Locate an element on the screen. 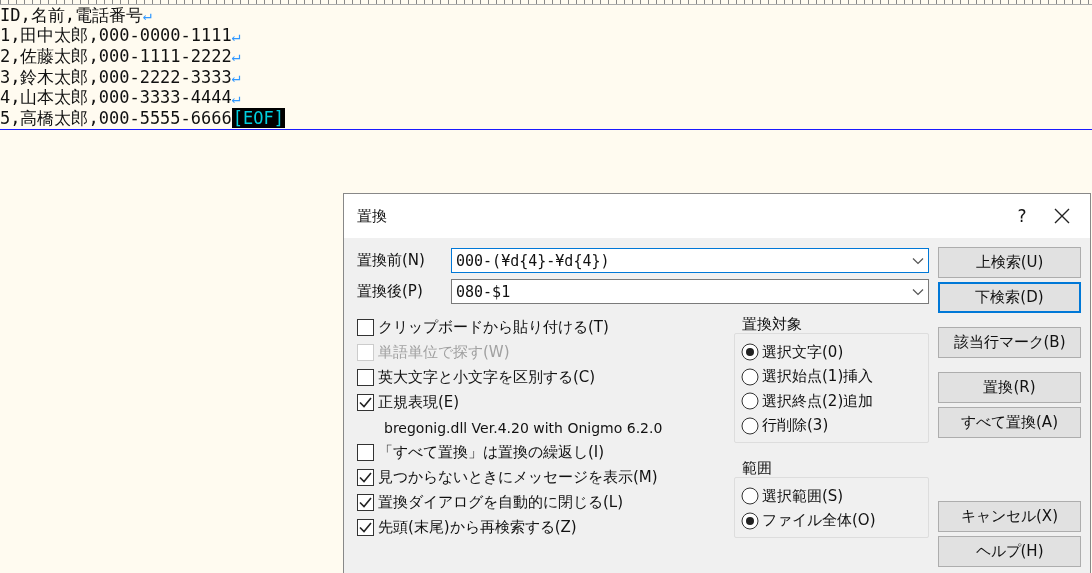 The image size is (1092, 573). checkbox-label: 置換ダイアログを自動的に閉じる(L) is located at coordinates (501, 502).